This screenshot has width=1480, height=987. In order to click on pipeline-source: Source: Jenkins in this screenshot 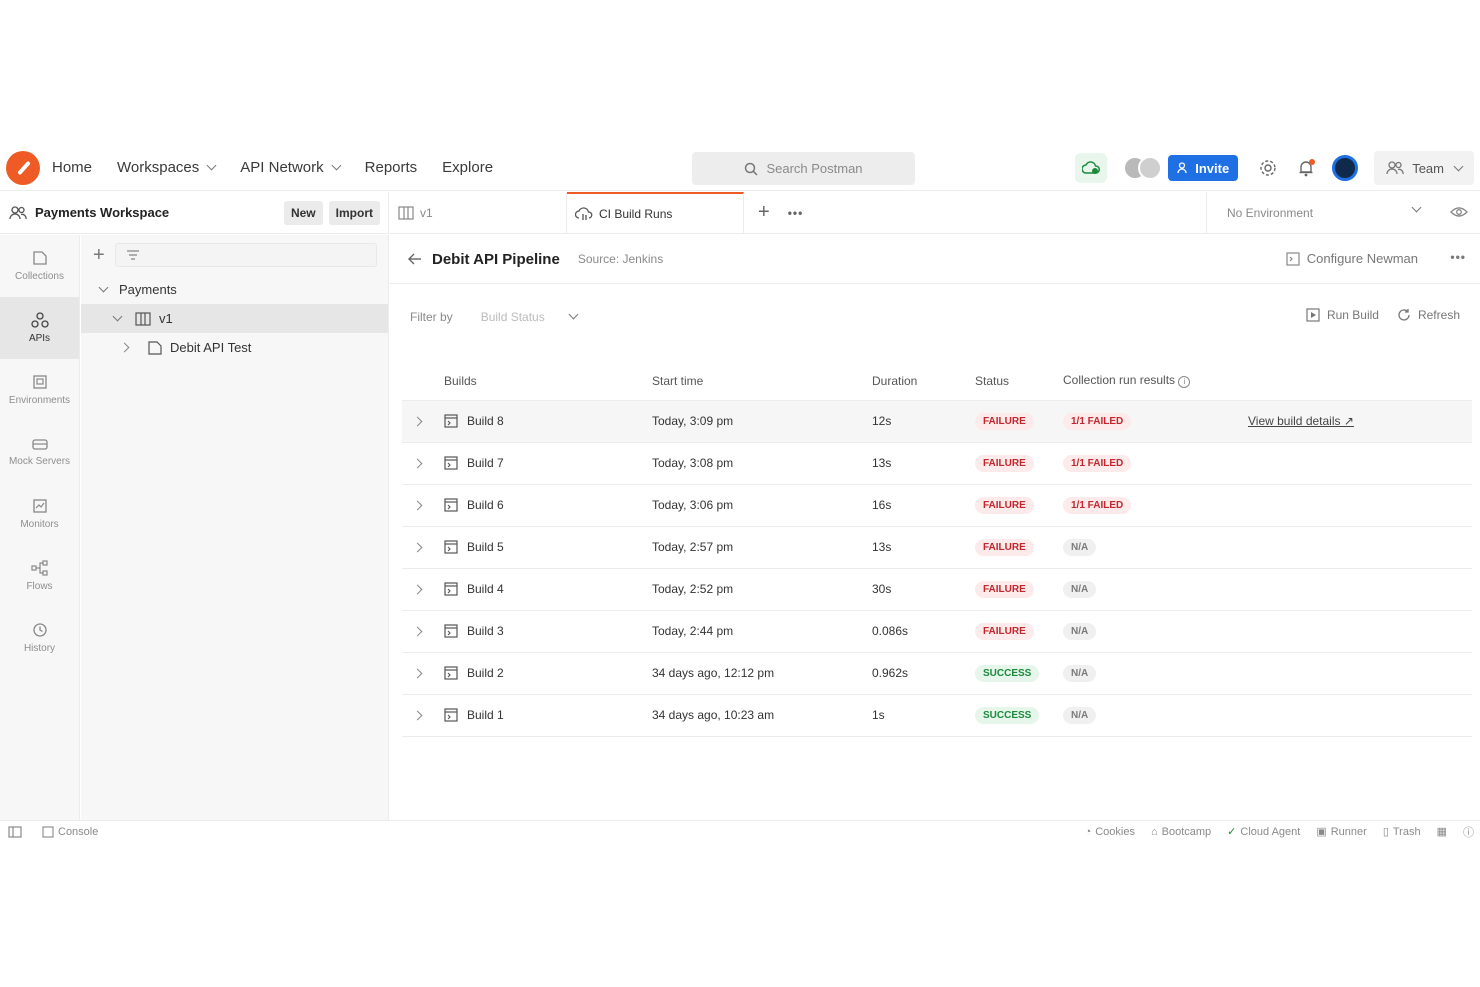, I will do `click(620, 259)`.